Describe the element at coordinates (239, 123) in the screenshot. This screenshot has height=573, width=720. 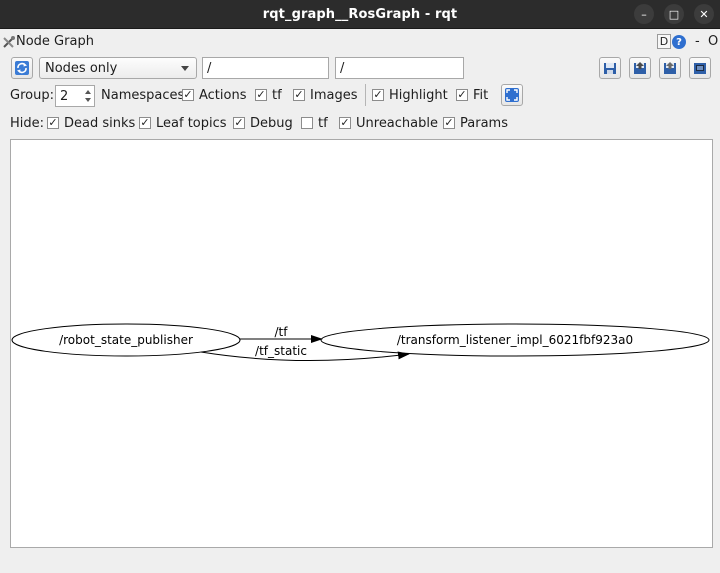
I see `debug-checkbox: ✓` at that location.